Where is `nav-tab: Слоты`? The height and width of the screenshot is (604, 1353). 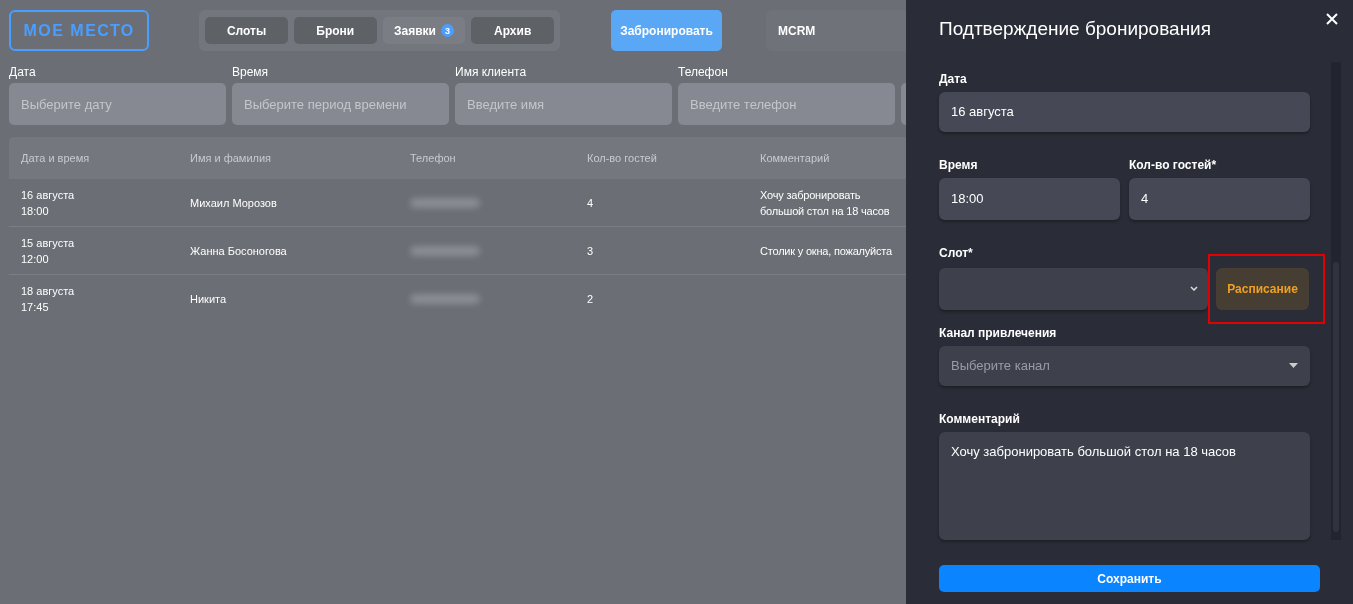 nav-tab: Слоты is located at coordinates (246, 30).